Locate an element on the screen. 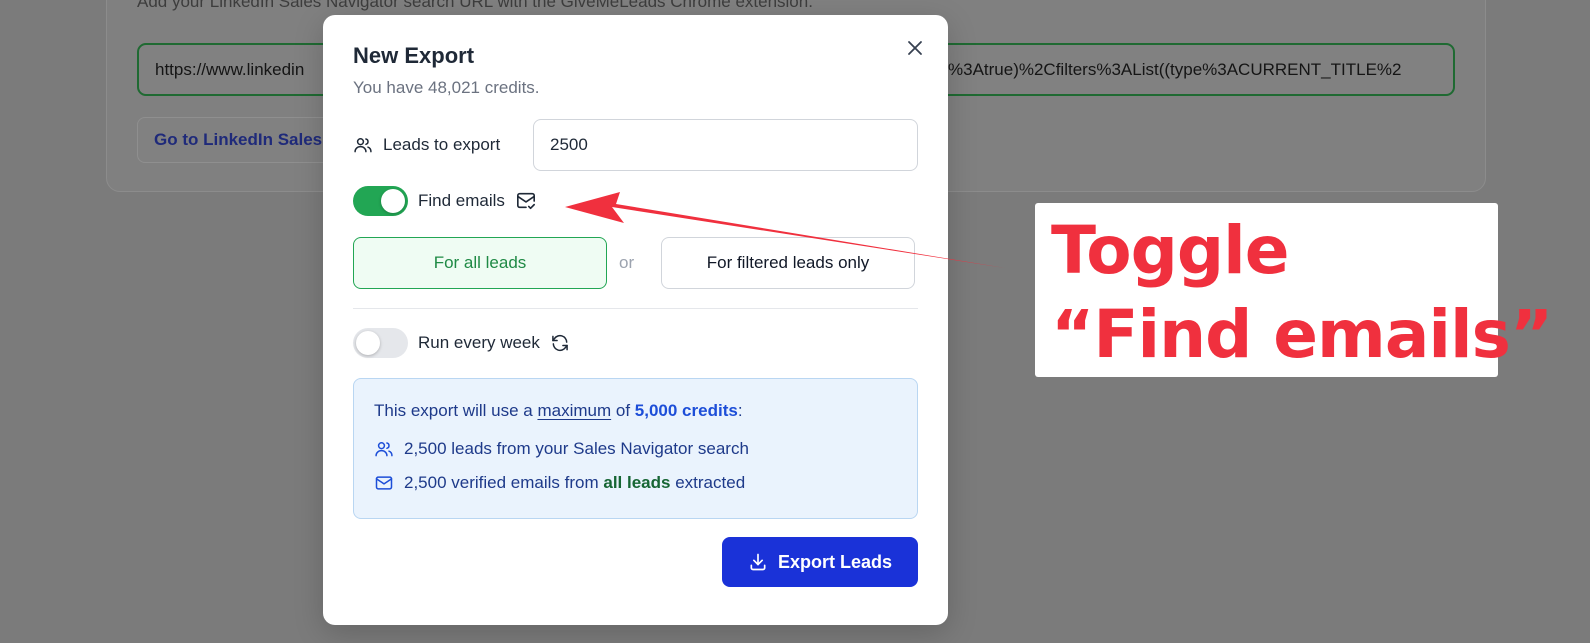  annotation-callout: Toggle “Find emails” is located at coordinates (1294, 290).